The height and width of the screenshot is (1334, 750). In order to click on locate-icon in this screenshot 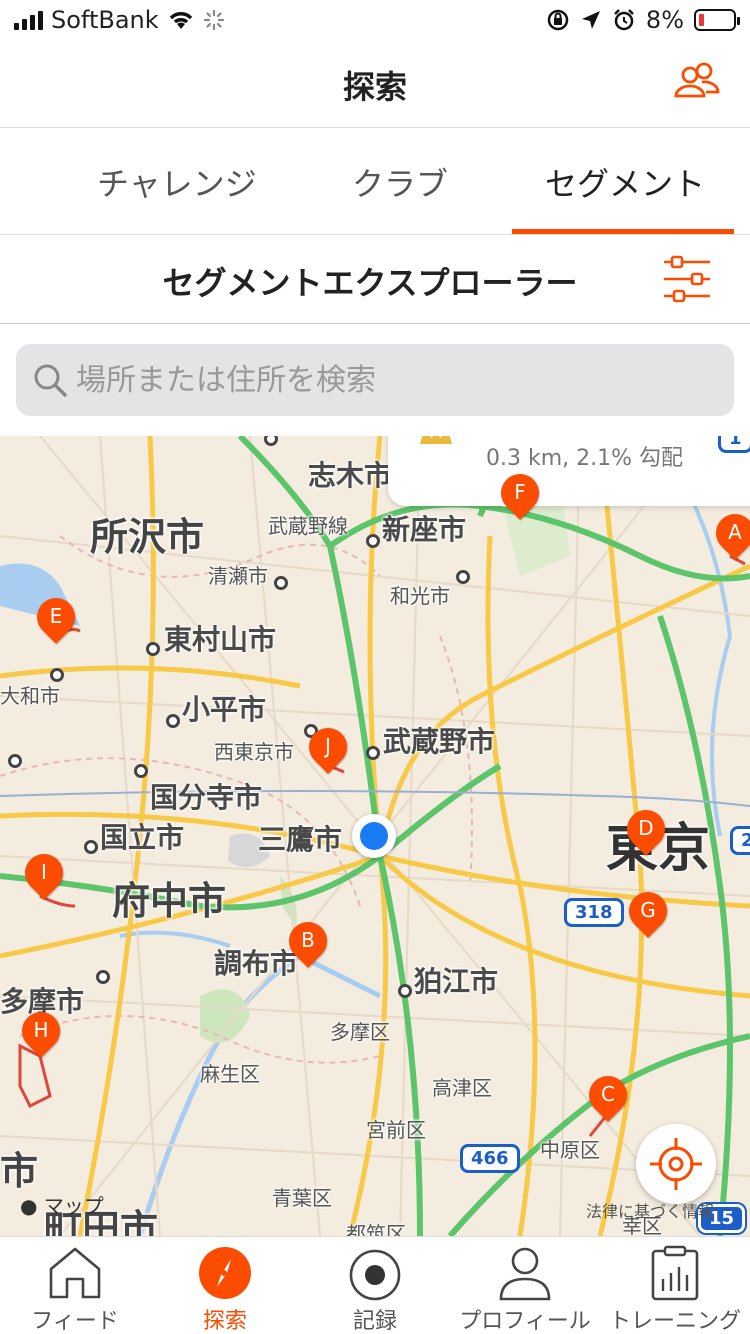, I will do `click(676, 1164)`.